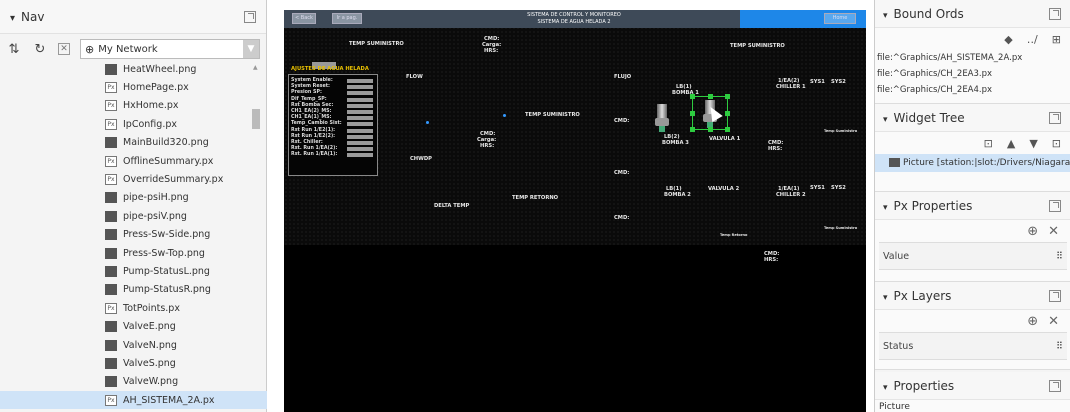  What do you see at coordinates (309, 99) in the screenshot?
I see `settings-row-label: Dif_Temp_SP:` at bounding box center [309, 99].